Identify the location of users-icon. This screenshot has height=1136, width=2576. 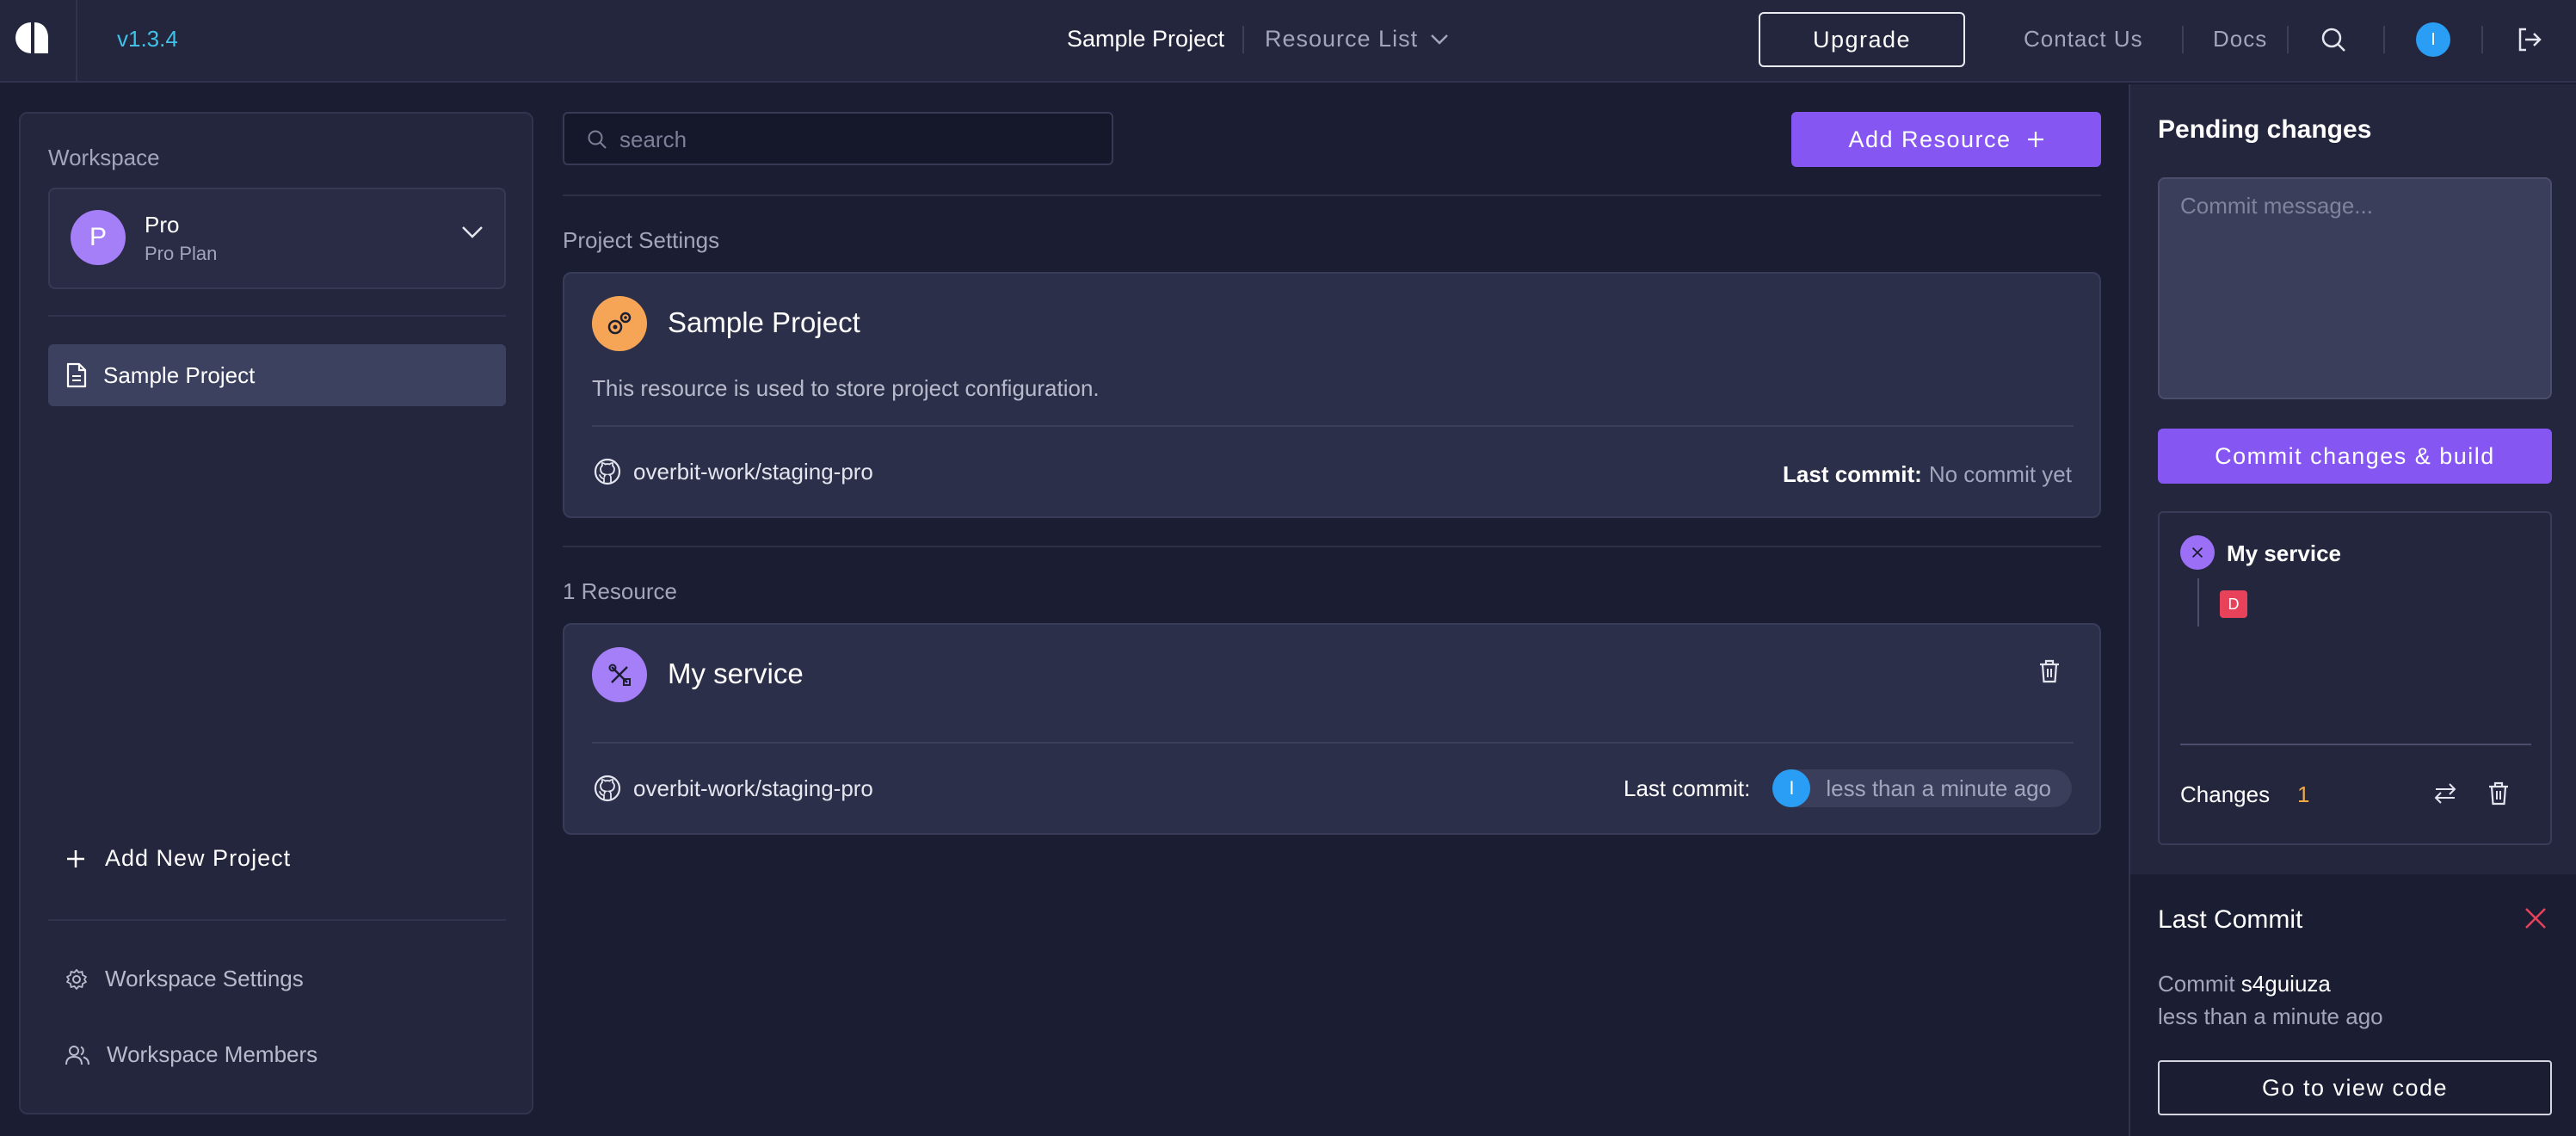
(77, 1055).